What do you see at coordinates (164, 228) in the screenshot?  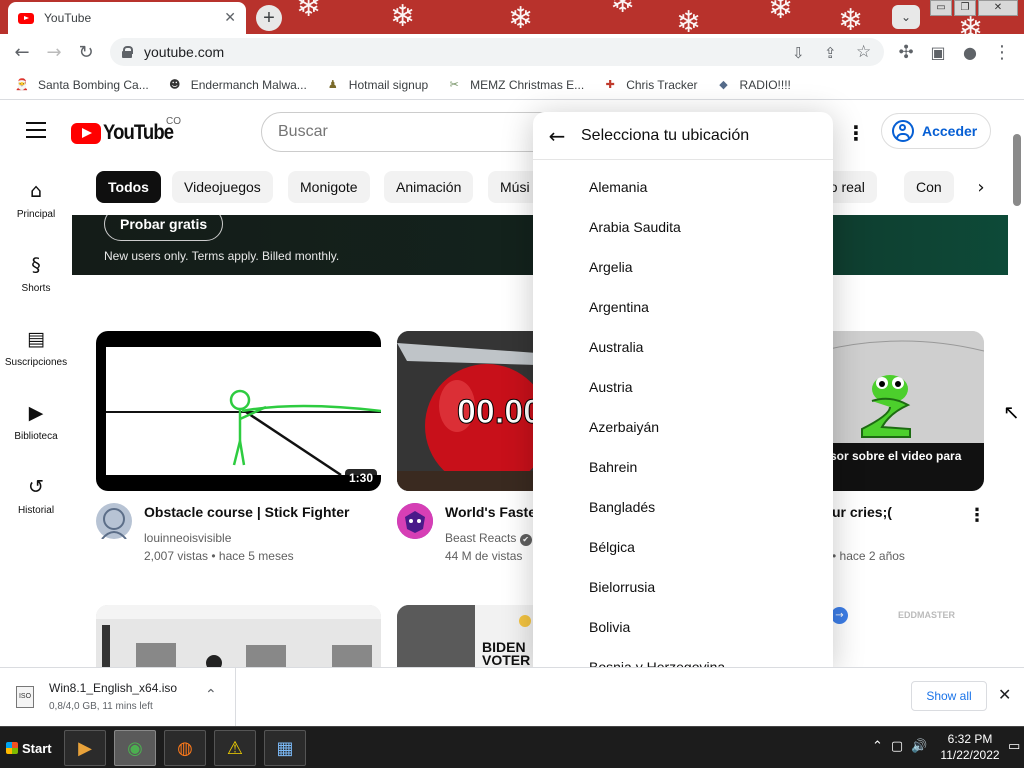 I see `try-free-button: Probar gratis` at bounding box center [164, 228].